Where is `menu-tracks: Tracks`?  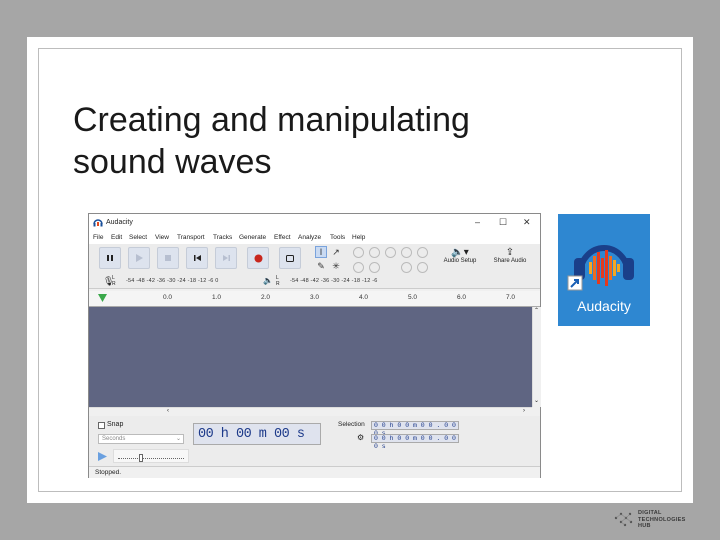 menu-tracks: Tracks is located at coordinates (222, 237).